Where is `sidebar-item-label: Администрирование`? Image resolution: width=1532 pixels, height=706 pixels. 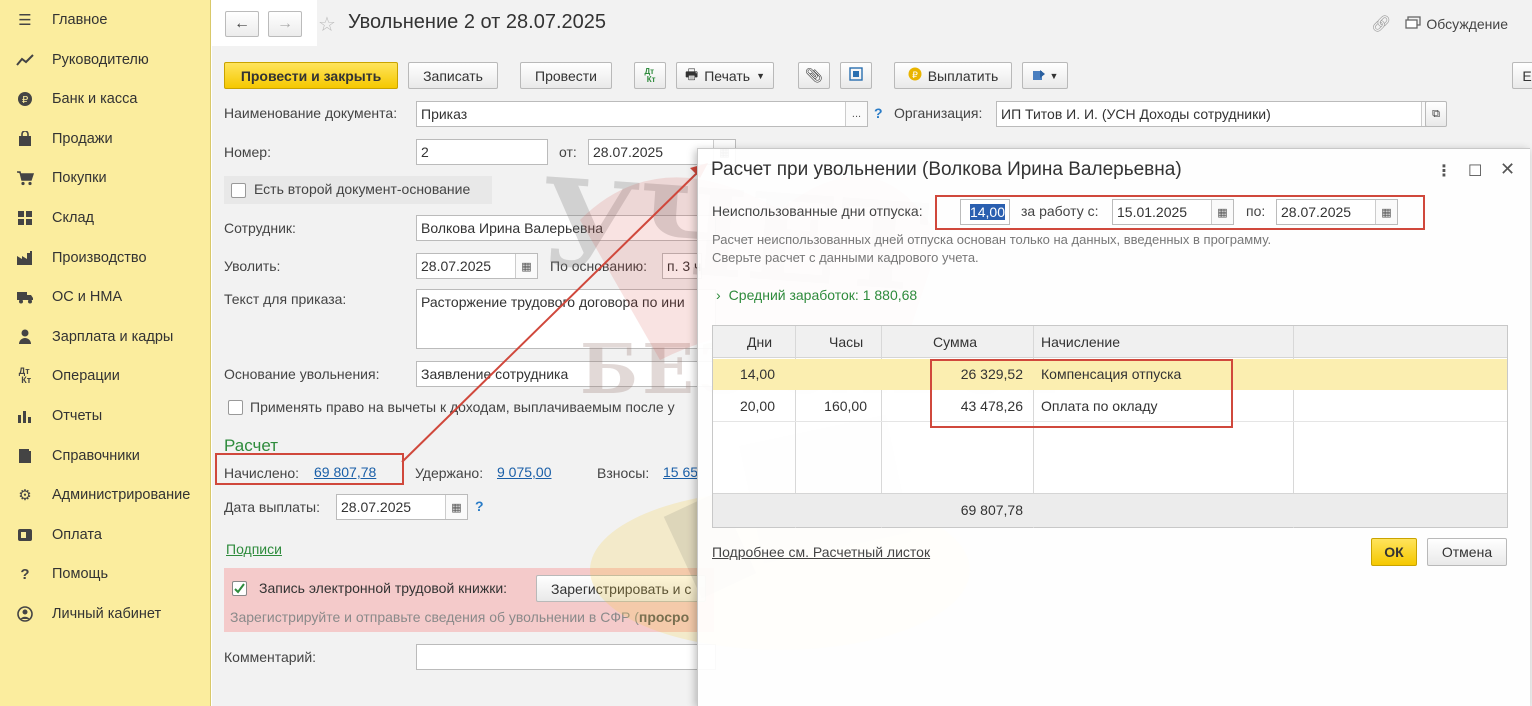
sidebar-item-label: Администрирование is located at coordinates (121, 495).